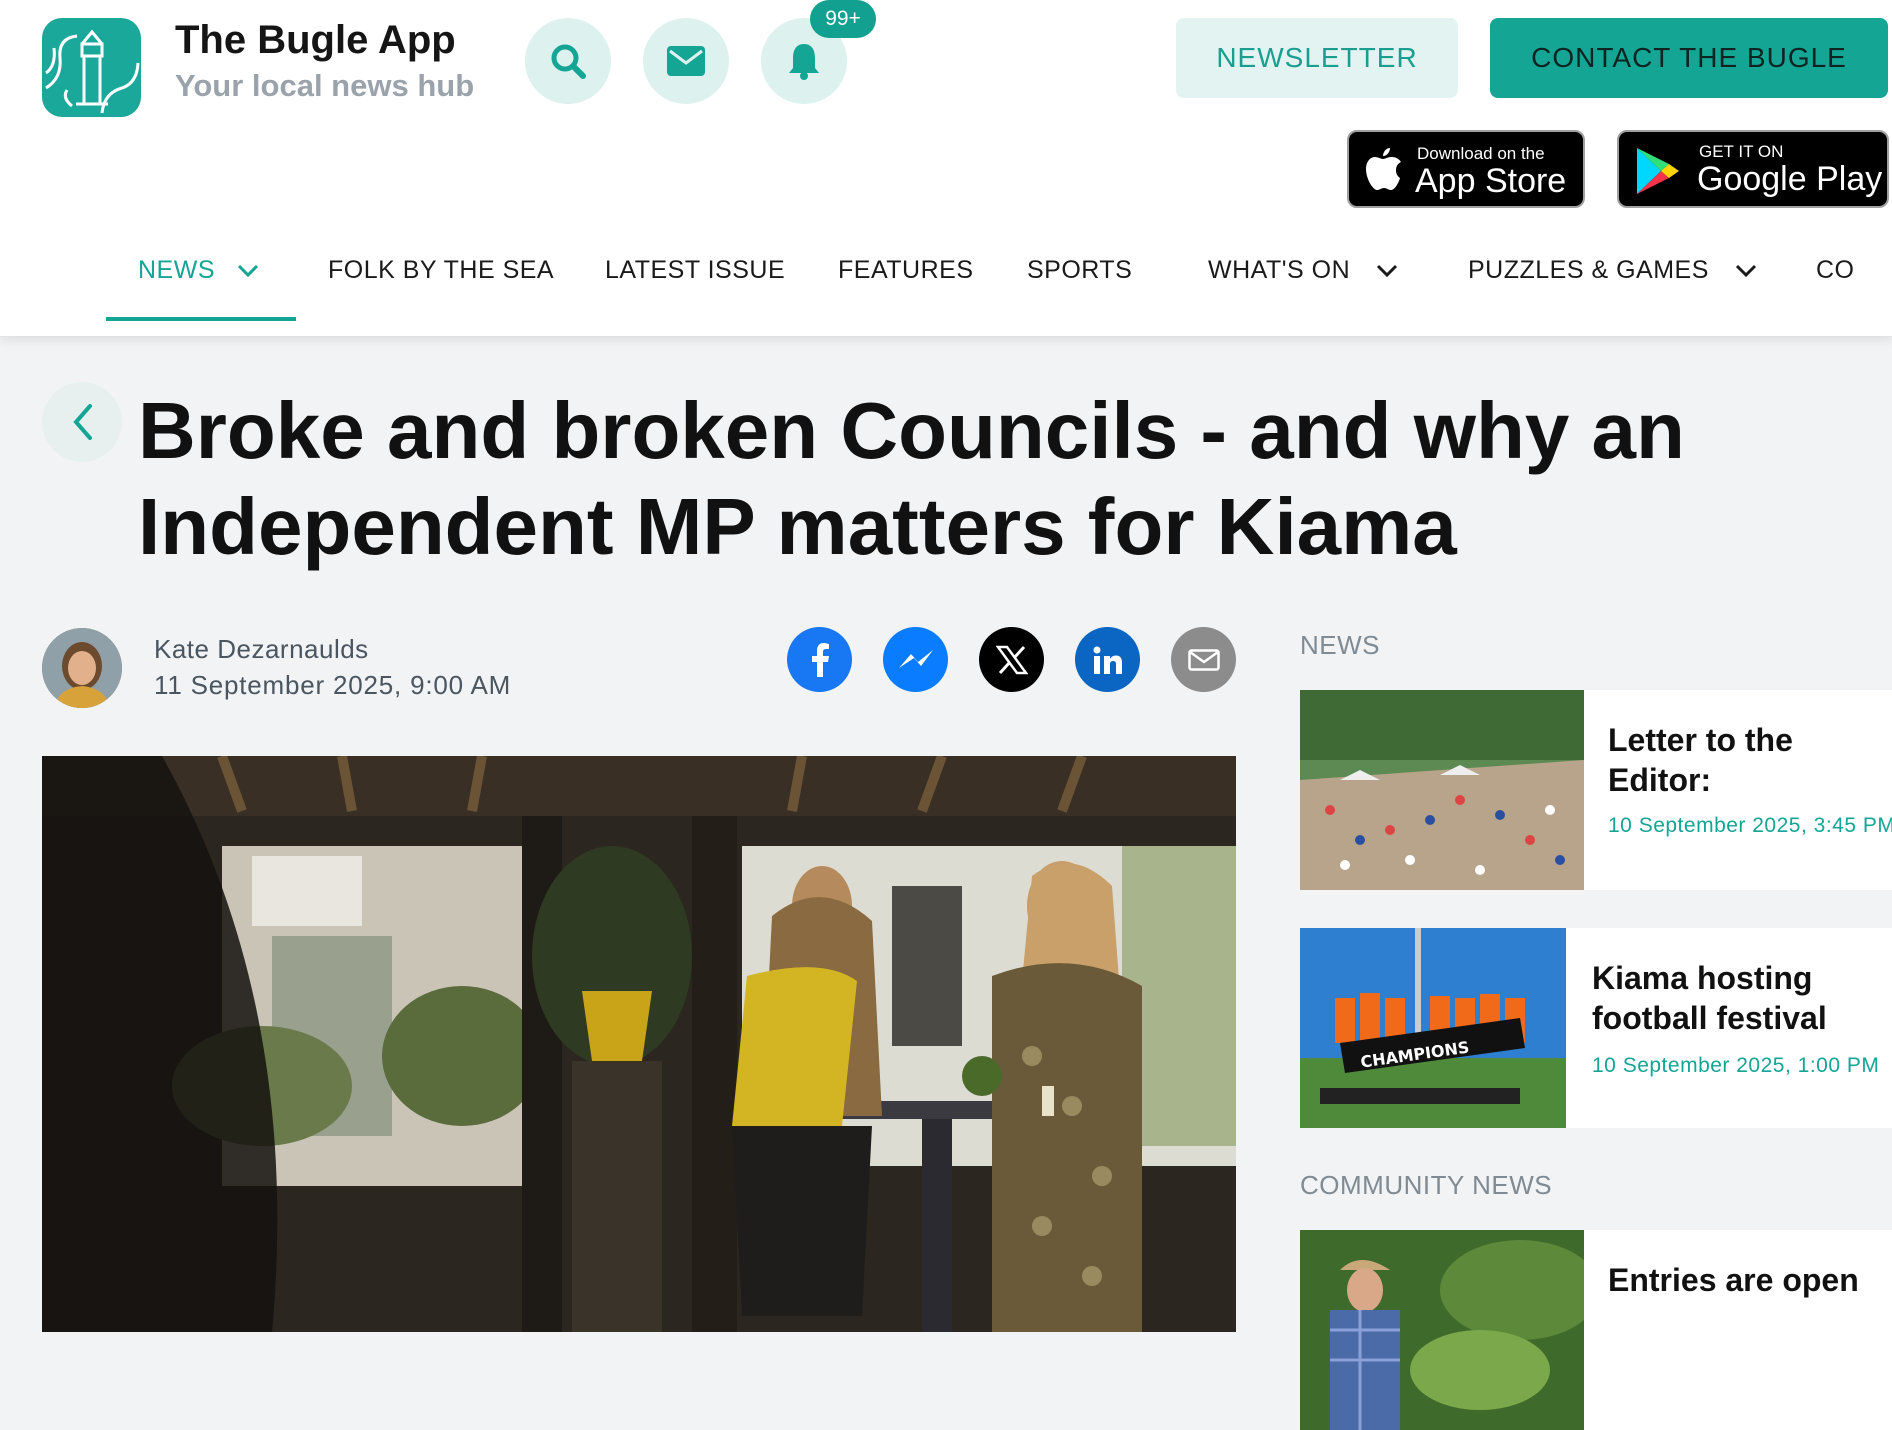 The height and width of the screenshot is (1430, 1892). Describe the element at coordinates (843, 19) in the screenshot. I see `notification-badge: 99+` at that location.